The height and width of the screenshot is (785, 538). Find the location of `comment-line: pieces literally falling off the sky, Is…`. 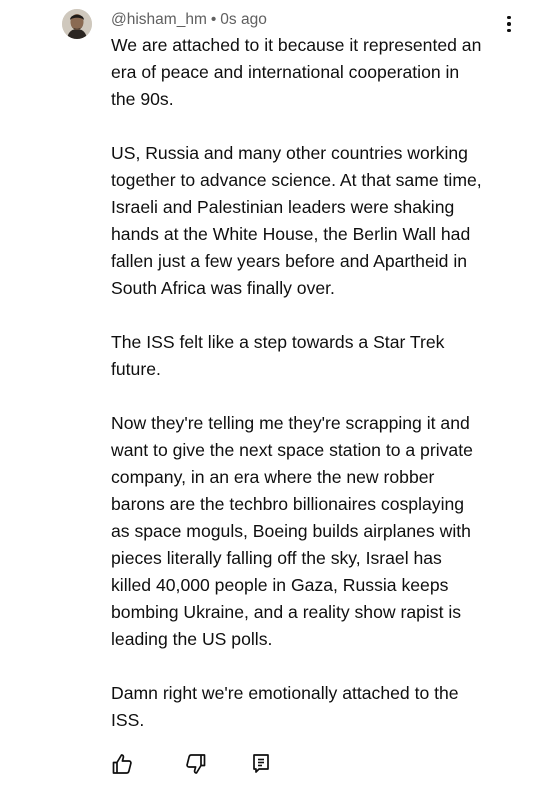

comment-line: pieces literally falling off the sky, Is… is located at coordinates (276, 558).